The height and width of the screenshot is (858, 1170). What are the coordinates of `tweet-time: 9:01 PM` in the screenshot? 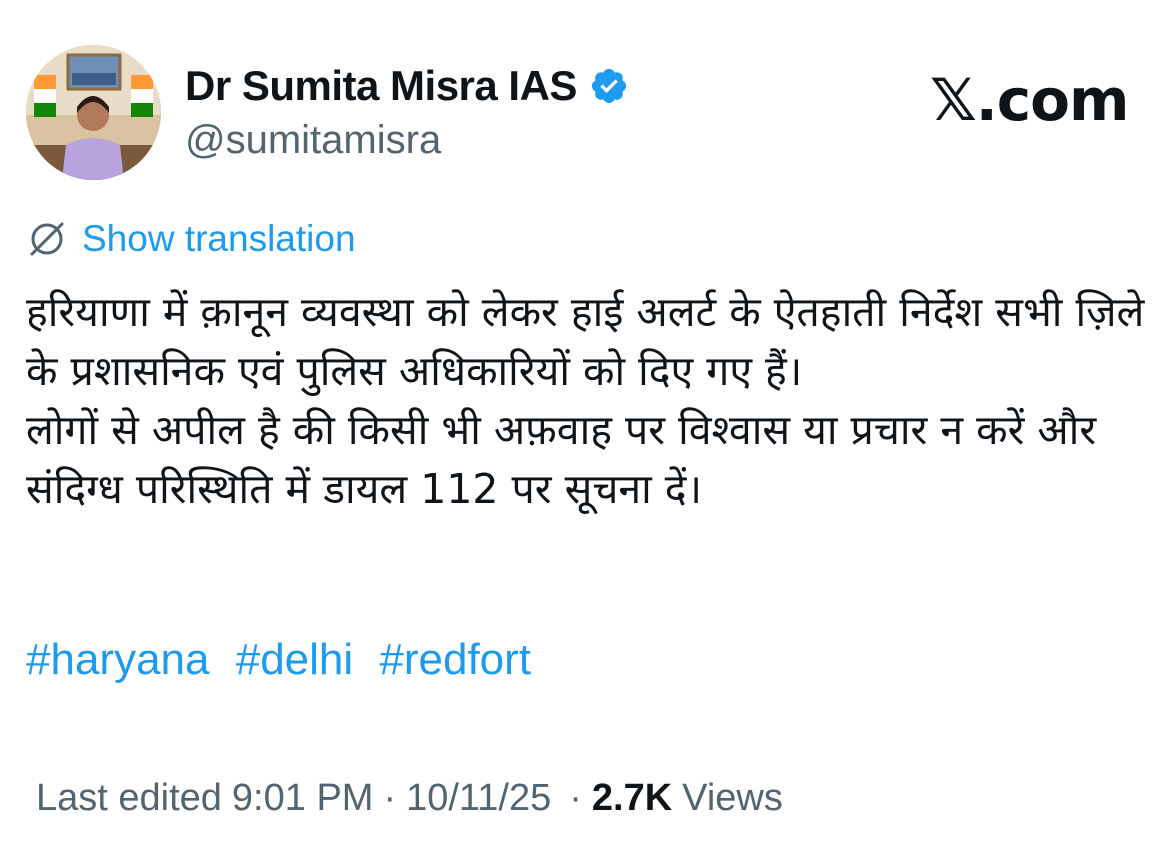 It's located at (303, 798).